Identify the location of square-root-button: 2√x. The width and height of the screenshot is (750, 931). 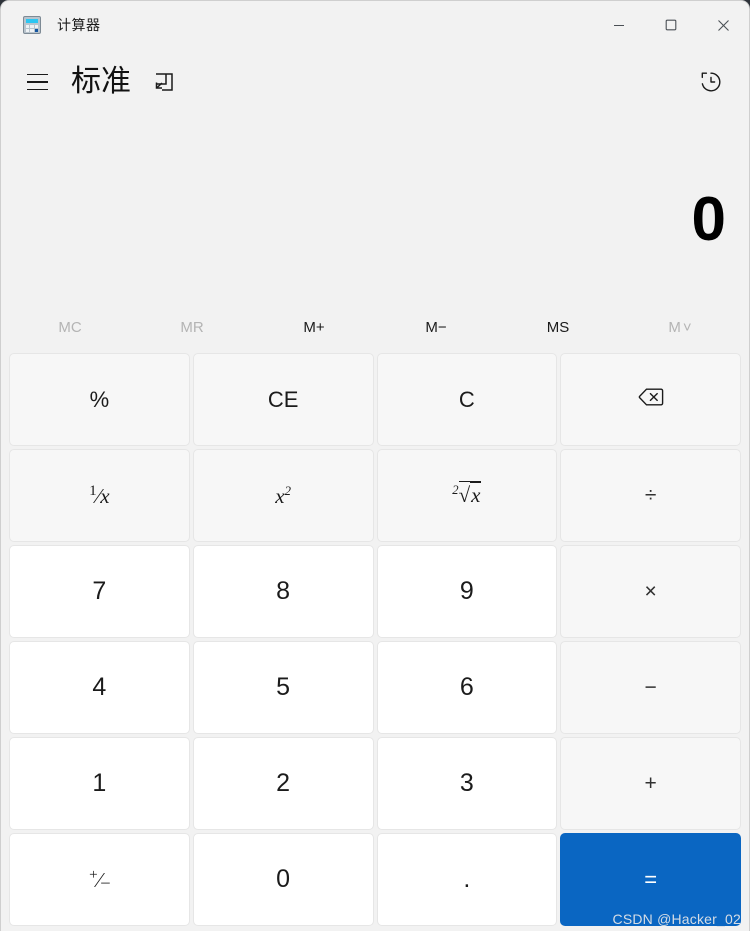
(467, 495).